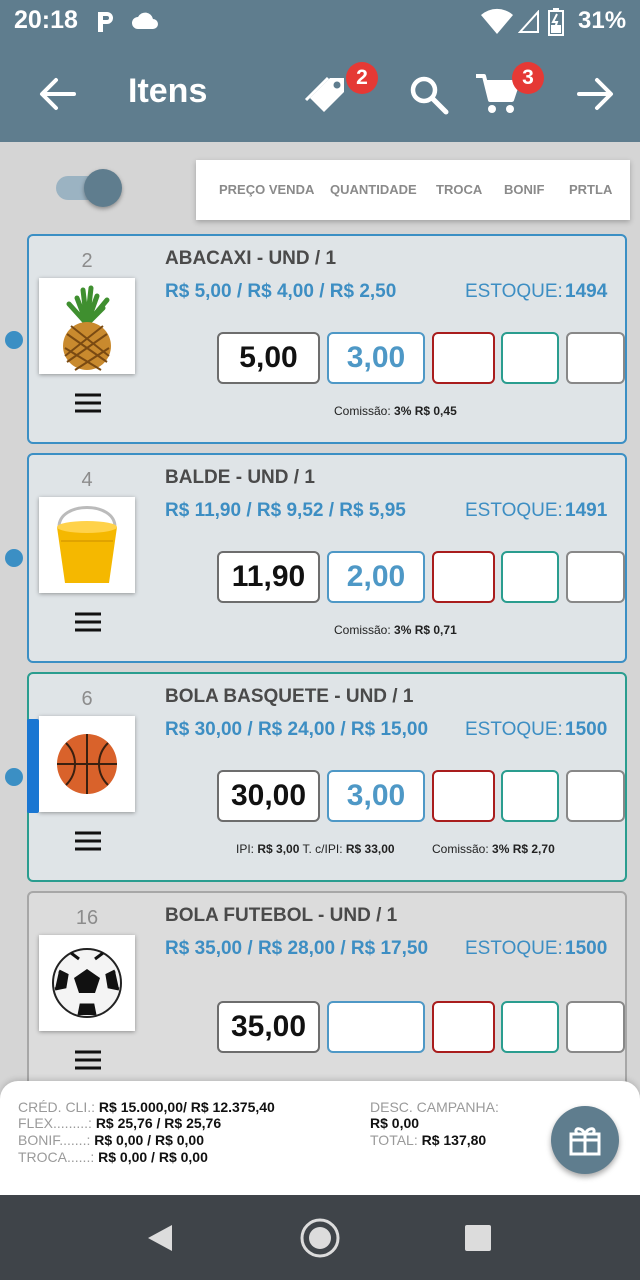 This screenshot has height=1280, width=640. What do you see at coordinates (320, 22) in the screenshot?
I see `status-bar: 20:18 31%` at bounding box center [320, 22].